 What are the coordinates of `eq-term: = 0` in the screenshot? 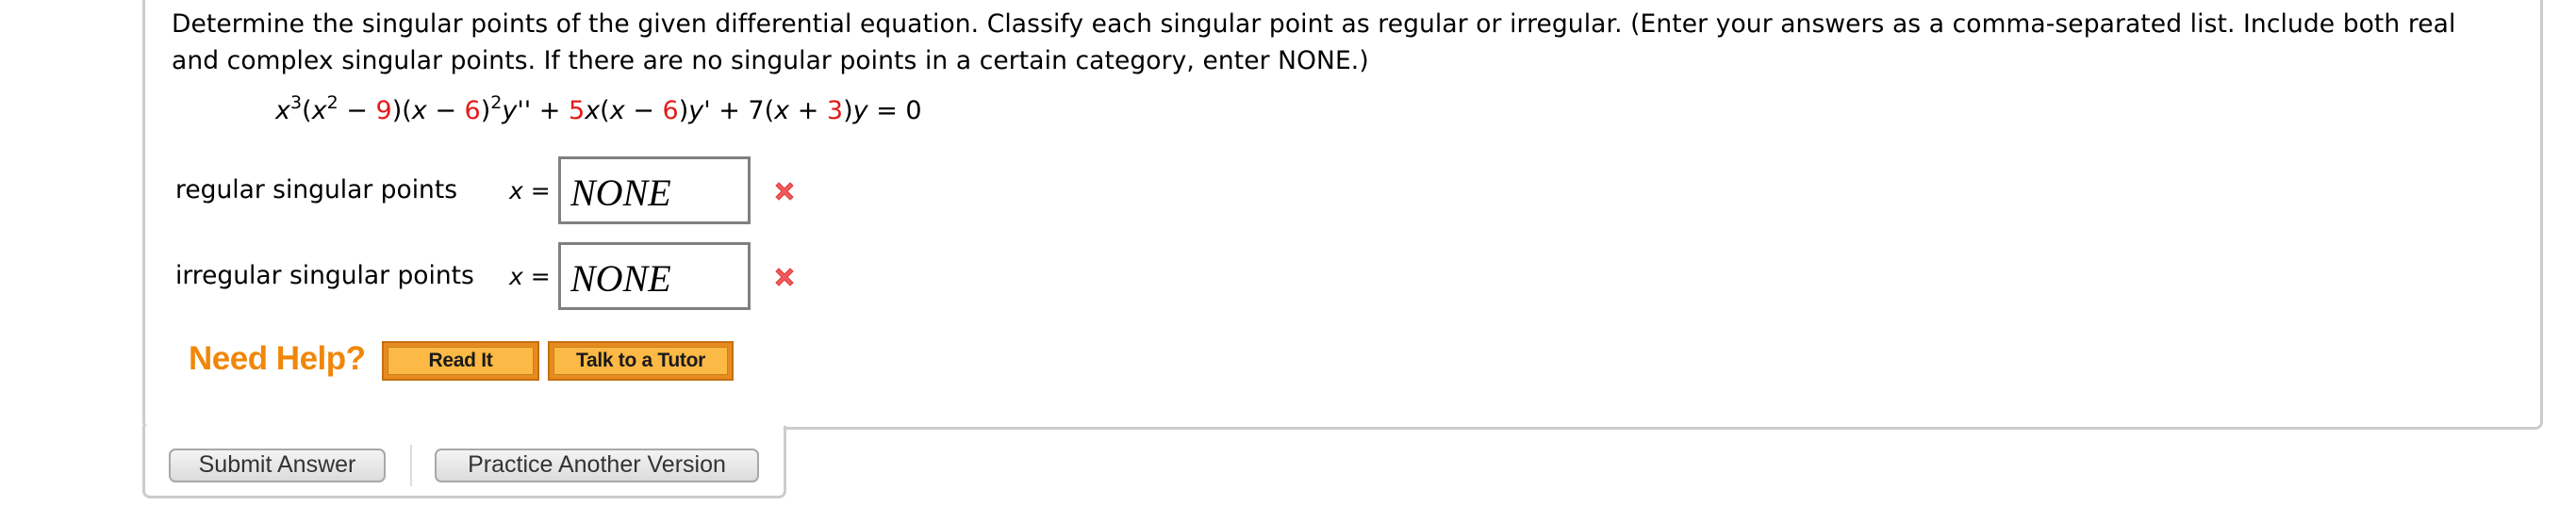 It's located at (894, 111).